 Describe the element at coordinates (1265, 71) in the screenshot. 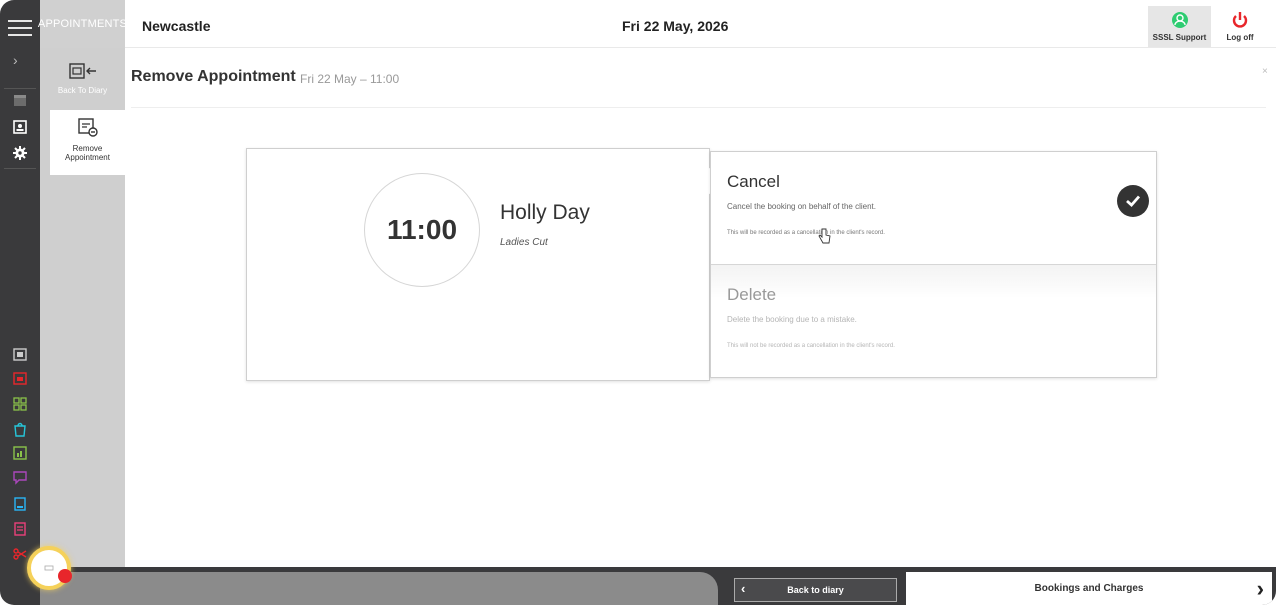

I see `close-icon: ×` at that location.